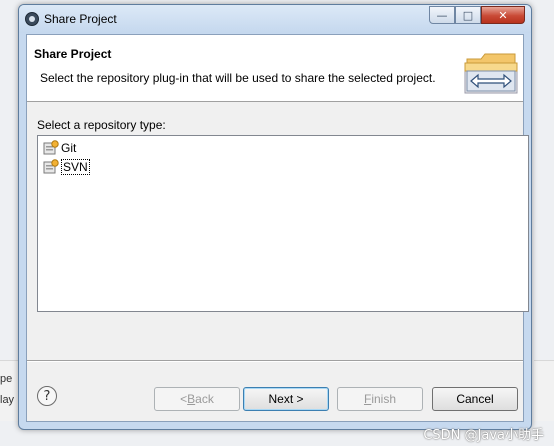 The width and height of the screenshot is (554, 446). I want to click on page-title: Share Project, so click(73, 54).